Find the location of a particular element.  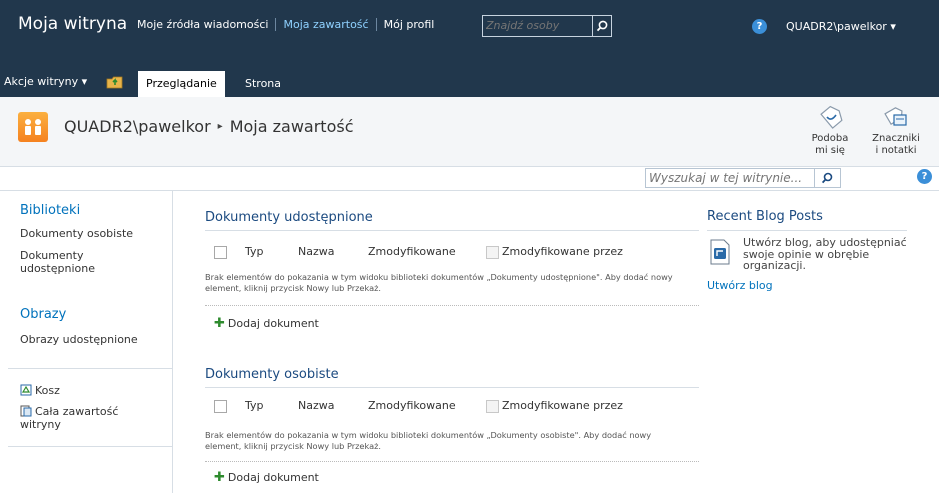

breadcrumb: QUADR2\pawelkor ▸ Moja zawartość is located at coordinates (208, 126).